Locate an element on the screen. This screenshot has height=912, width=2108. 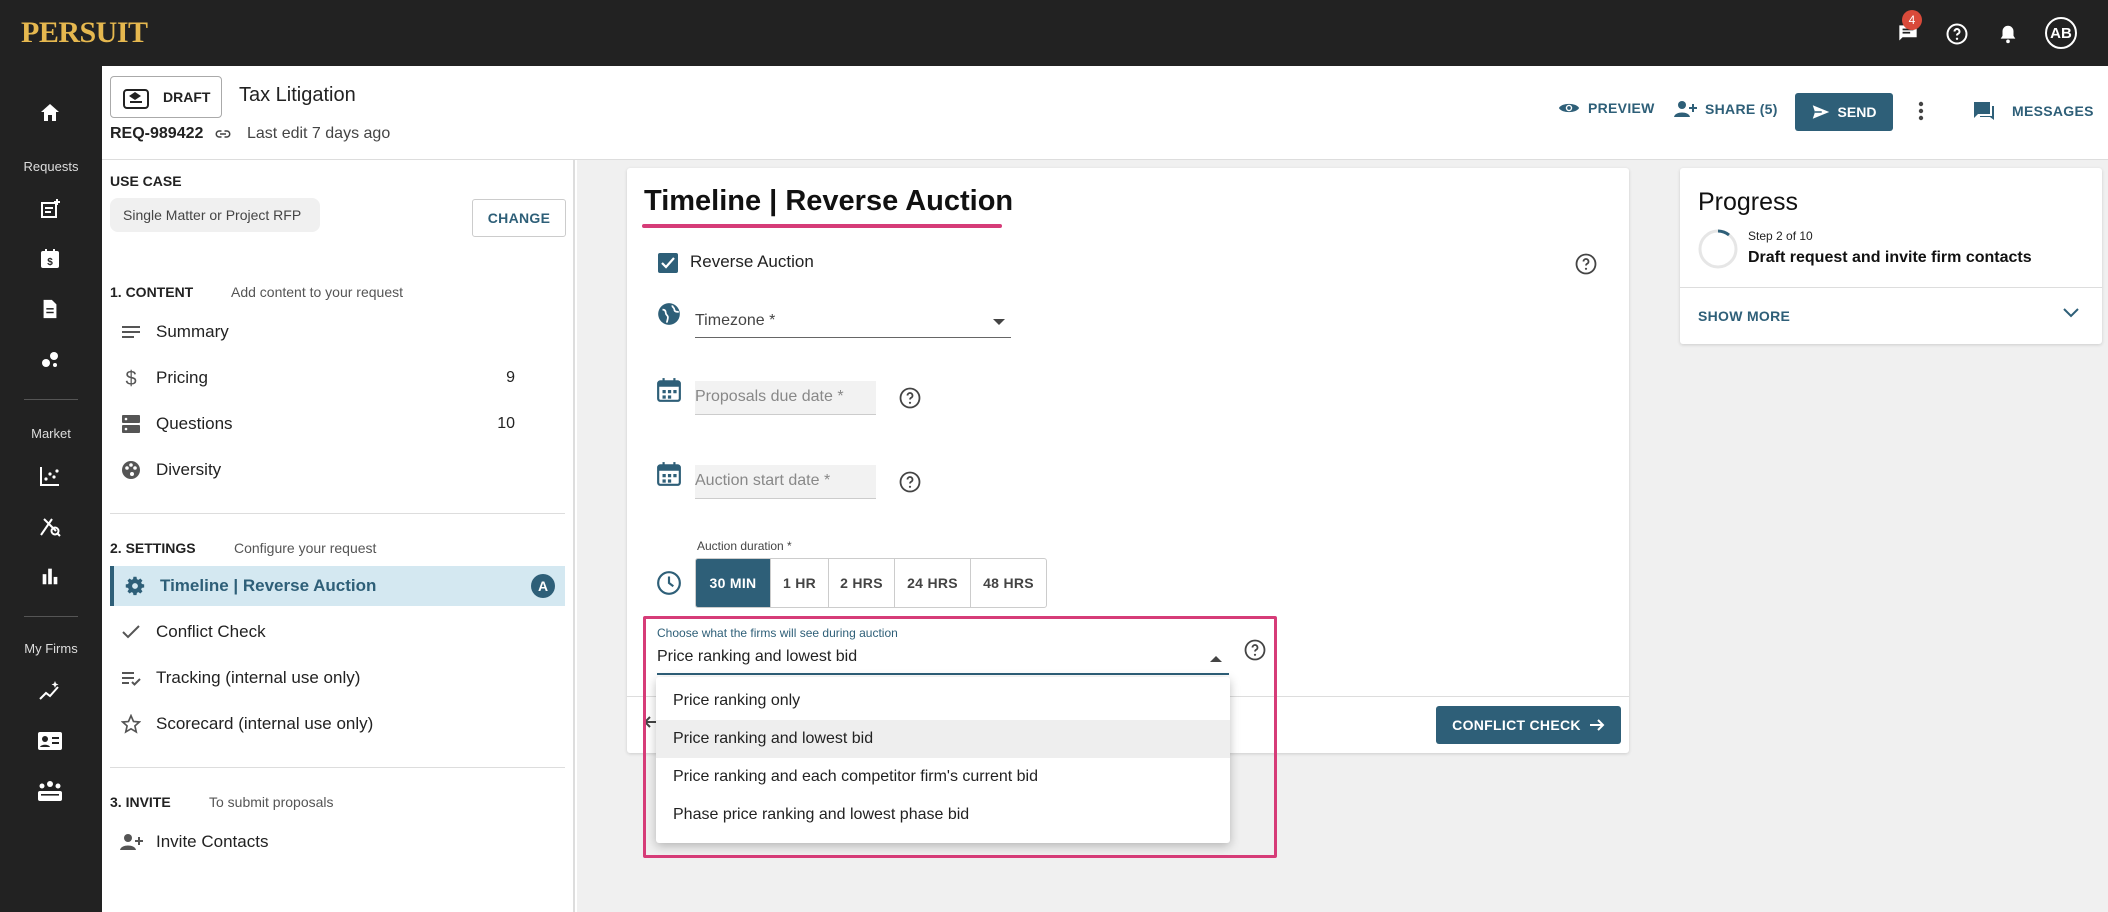
send-button: SEND is located at coordinates (1844, 112).